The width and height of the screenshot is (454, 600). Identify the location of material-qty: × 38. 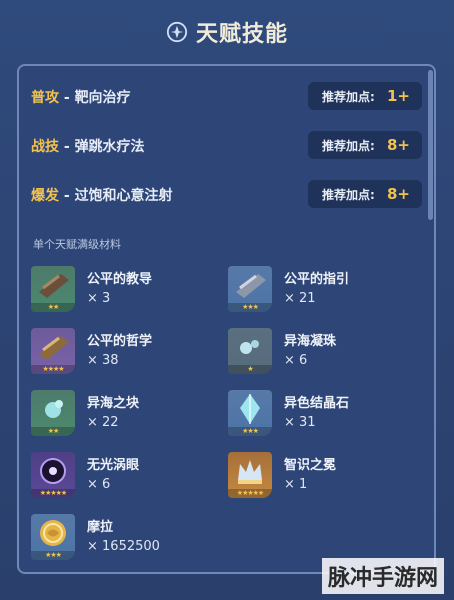
(103, 360).